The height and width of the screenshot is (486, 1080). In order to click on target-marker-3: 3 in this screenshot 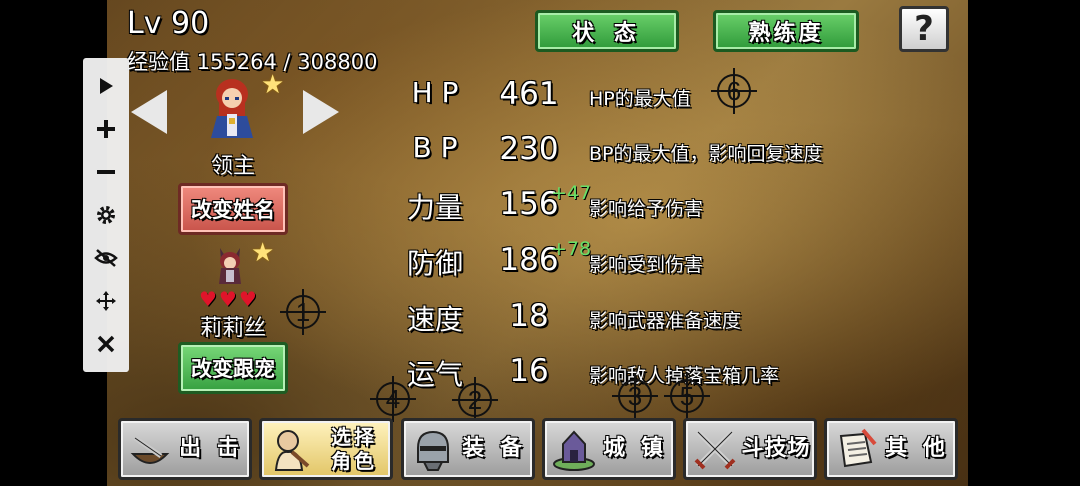, I will do `click(635, 396)`.